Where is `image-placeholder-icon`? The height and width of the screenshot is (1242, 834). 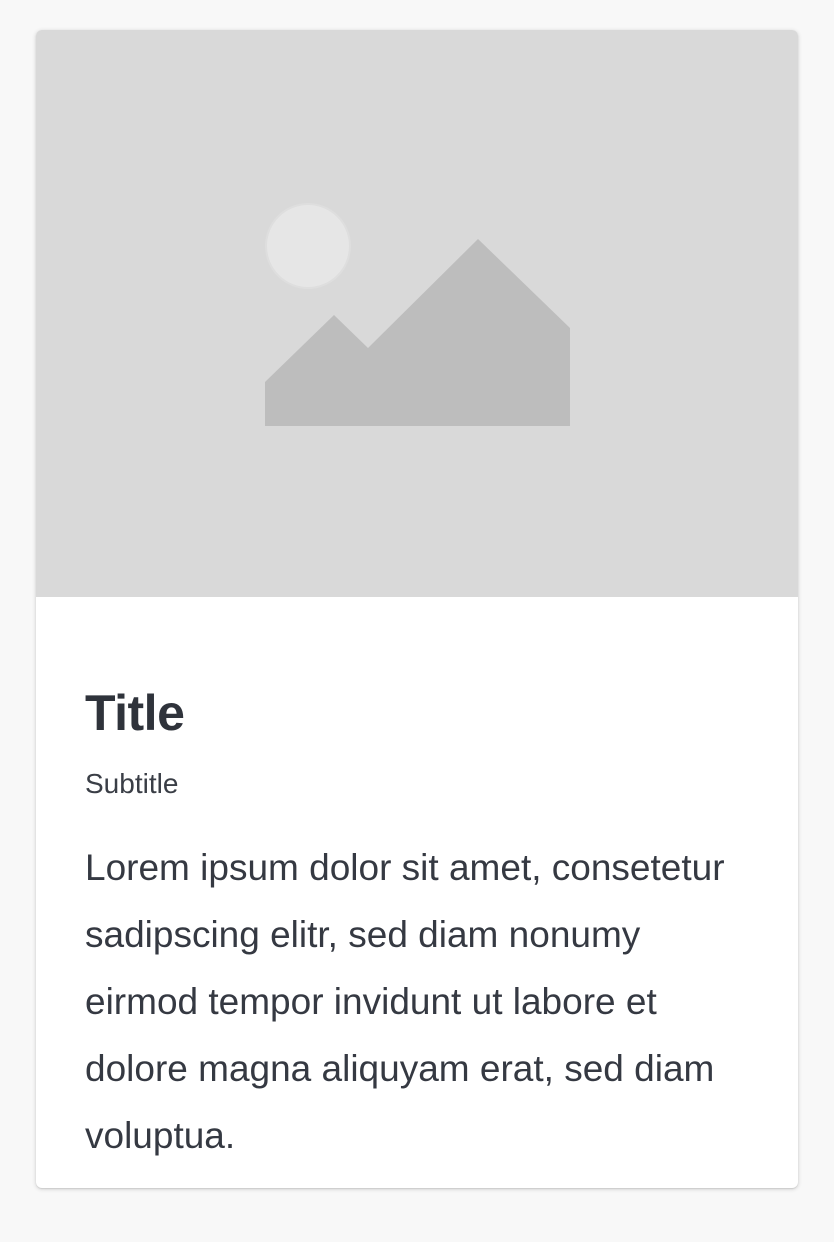 image-placeholder-icon is located at coordinates (417, 314).